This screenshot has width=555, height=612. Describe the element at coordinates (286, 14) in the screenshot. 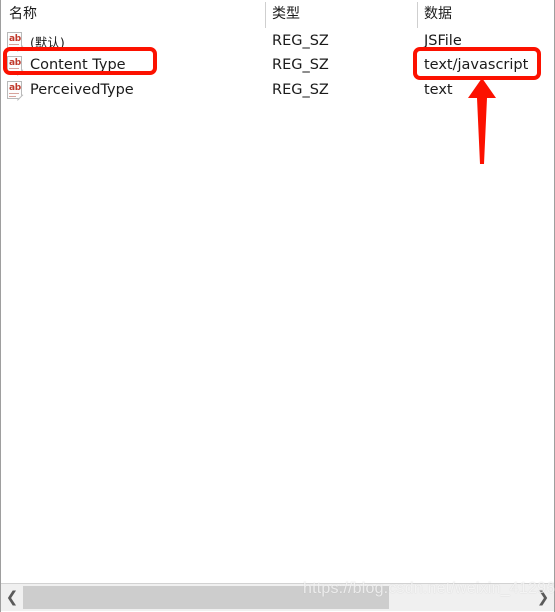

I see `column-header-type: 类型` at that location.